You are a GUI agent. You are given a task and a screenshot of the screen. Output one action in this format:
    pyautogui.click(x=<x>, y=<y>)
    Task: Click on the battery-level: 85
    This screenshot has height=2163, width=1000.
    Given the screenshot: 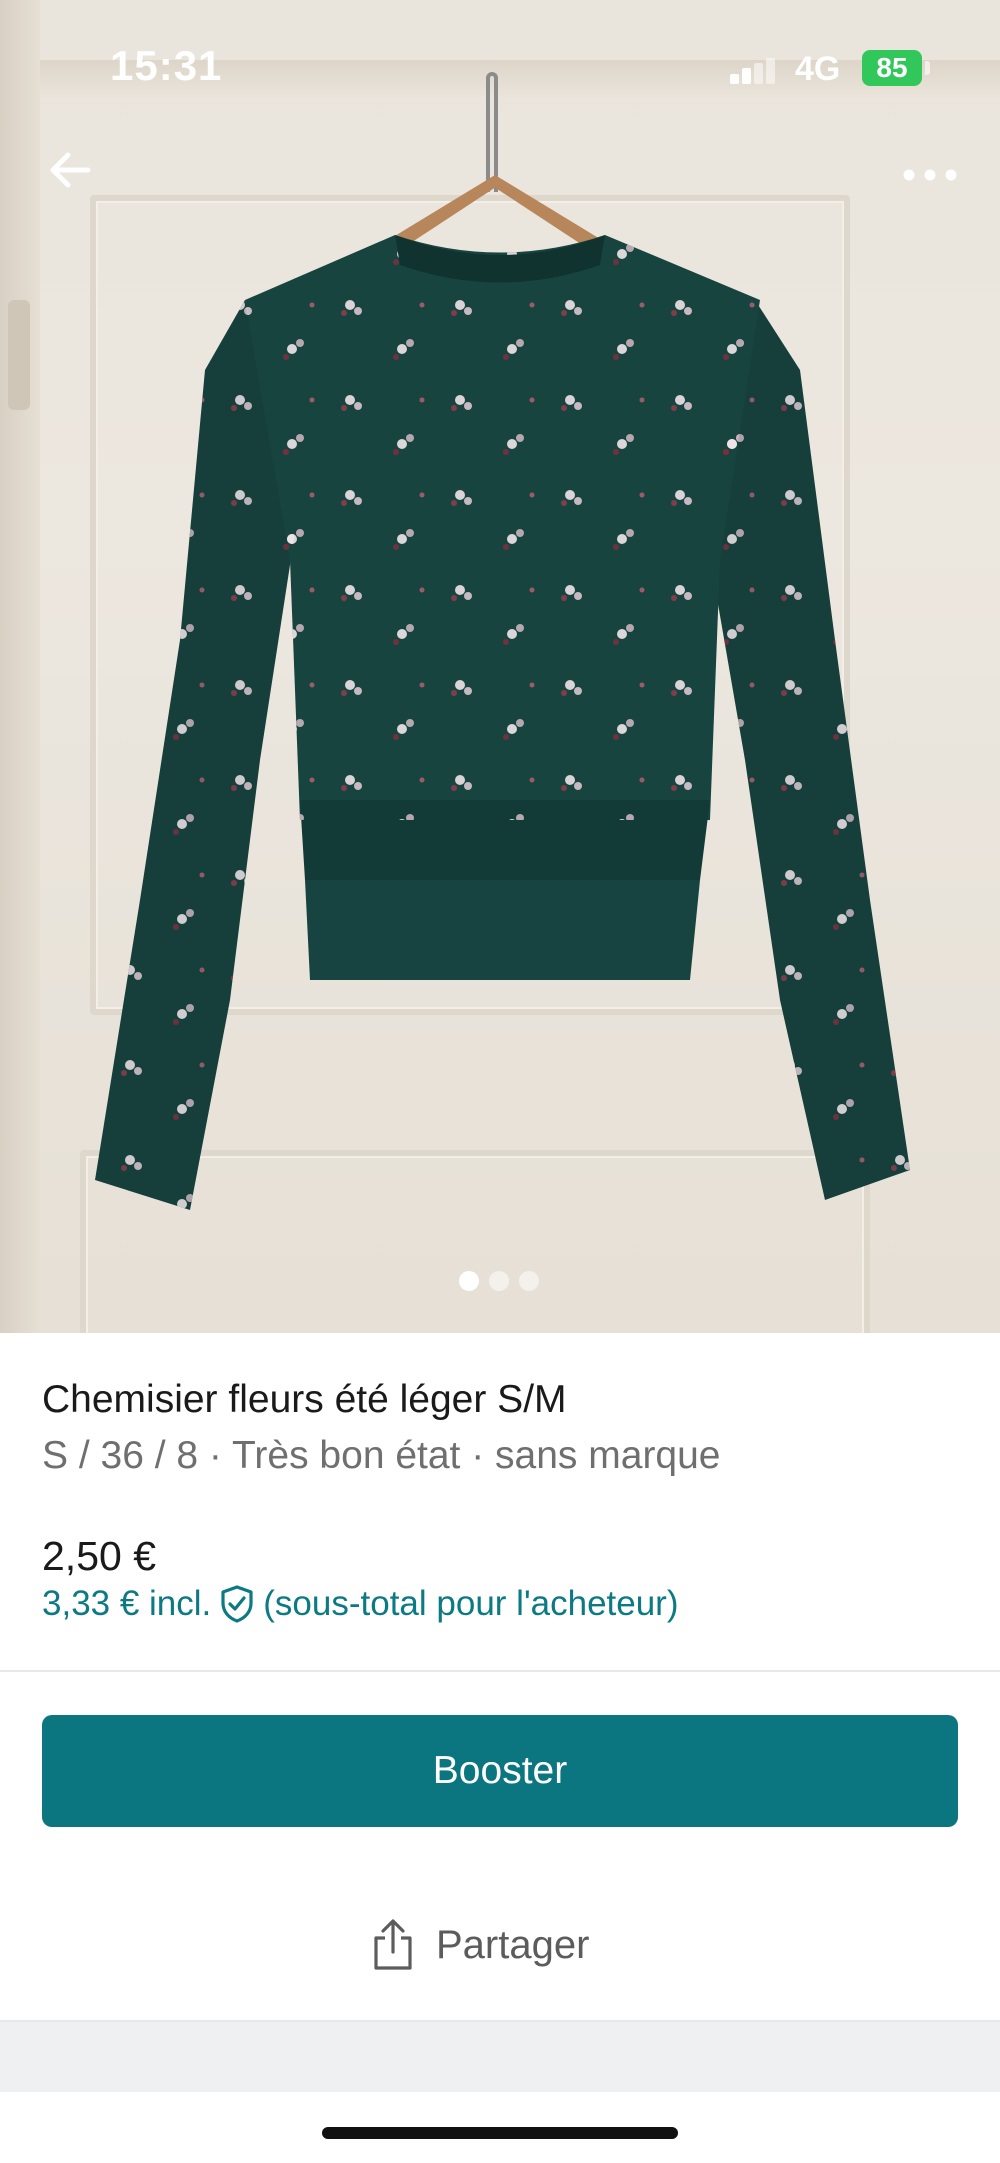 What is the action you would take?
    pyautogui.click(x=892, y=67)
    